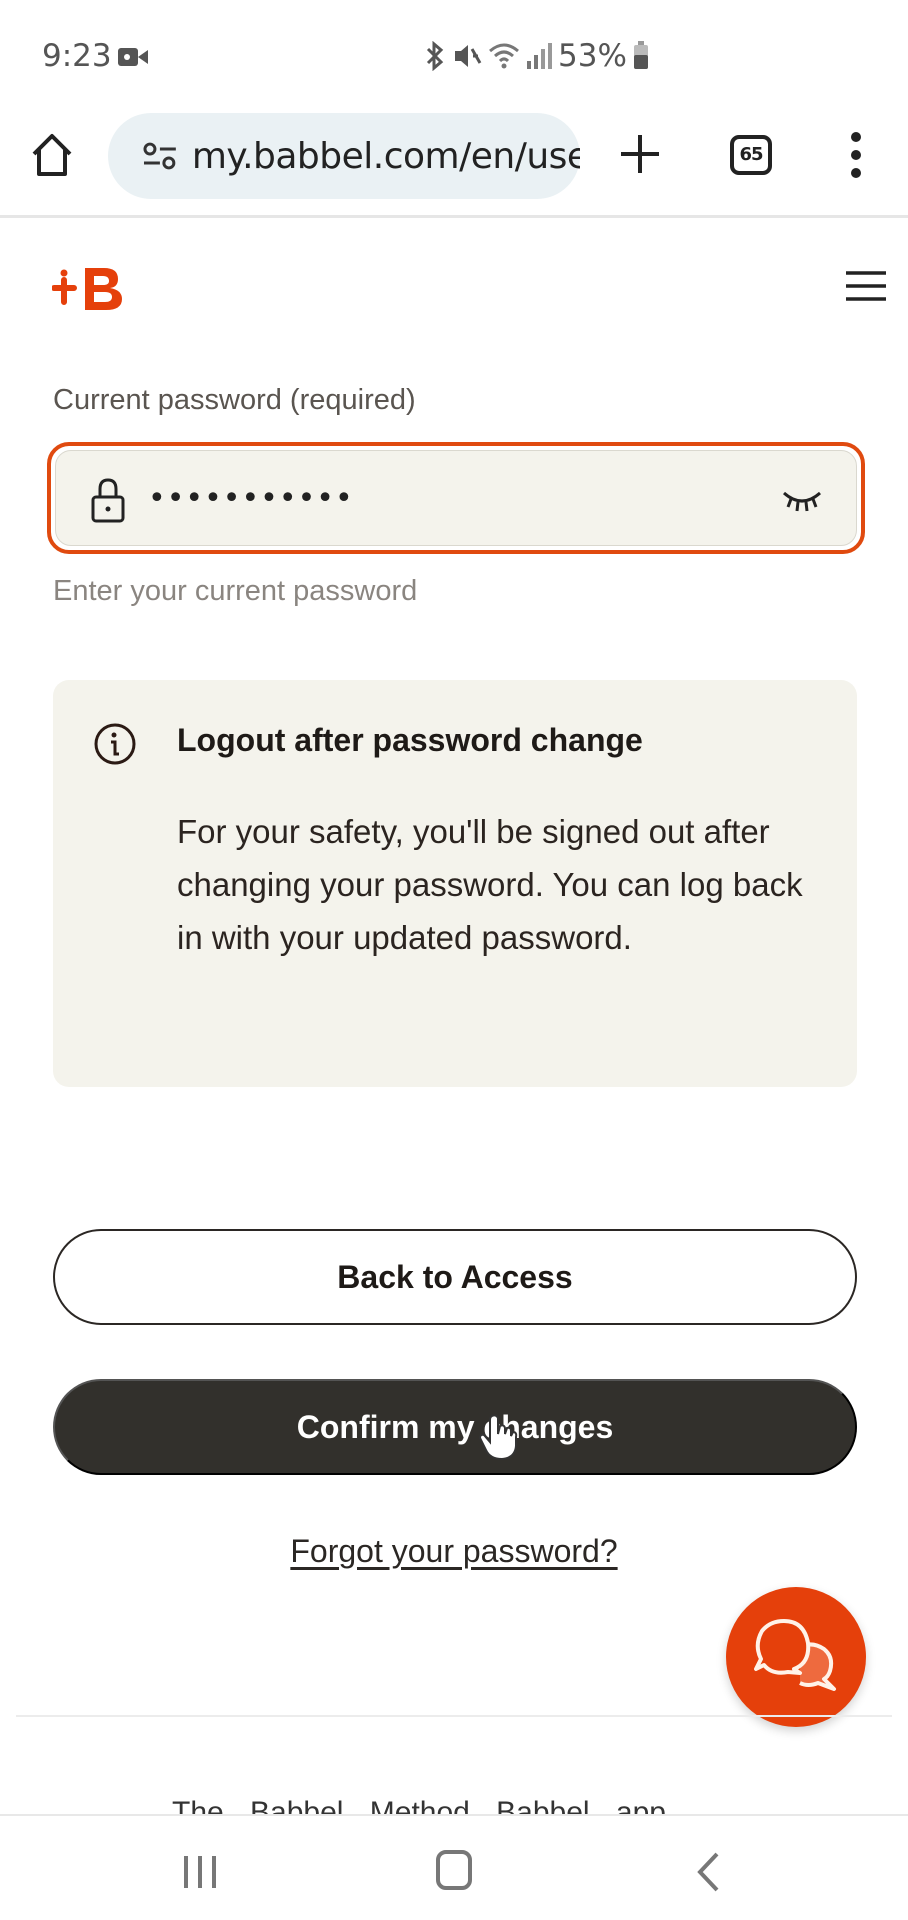  What do you see at coordinates (419, 1805) in the screenshot?
I see `footer-links: The Babbel Method Babbel app` at bounding box center [419, 1805].